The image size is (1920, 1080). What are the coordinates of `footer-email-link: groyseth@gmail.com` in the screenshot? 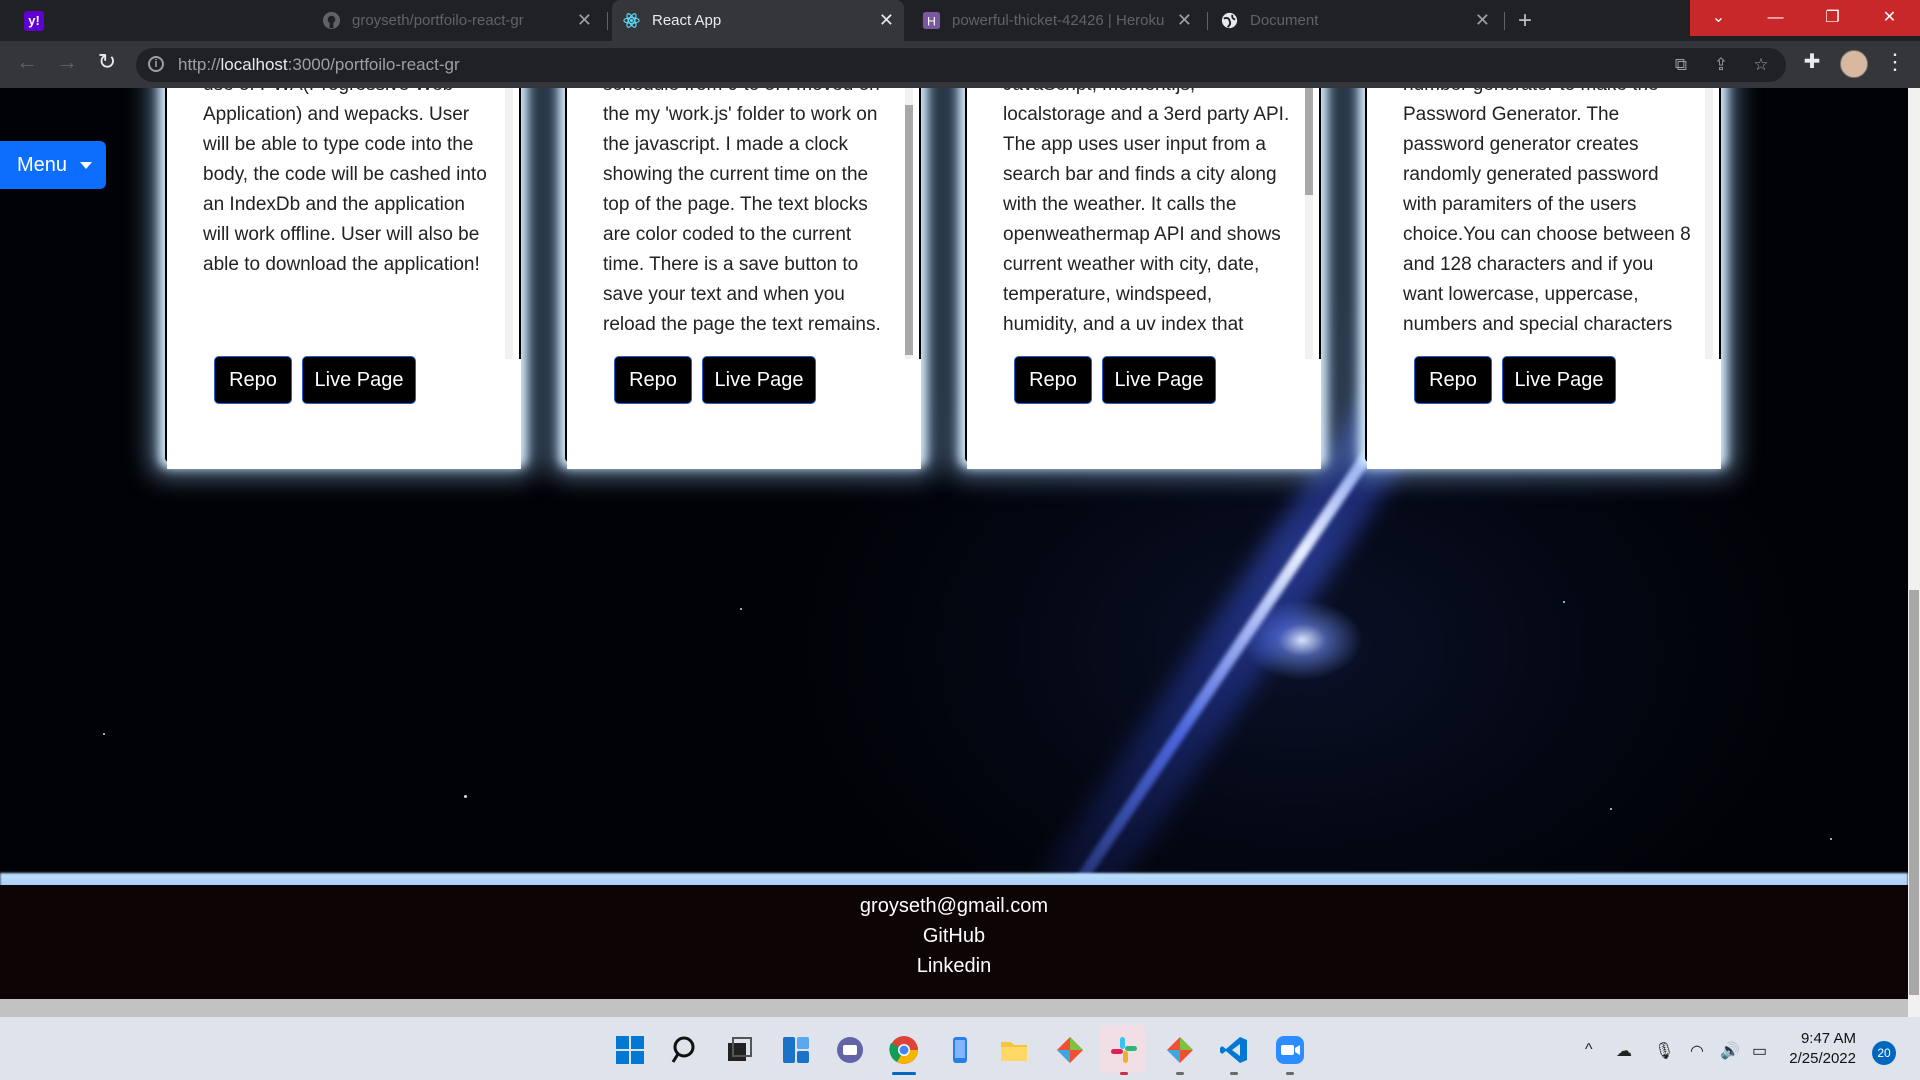 It's located at (954, 906).